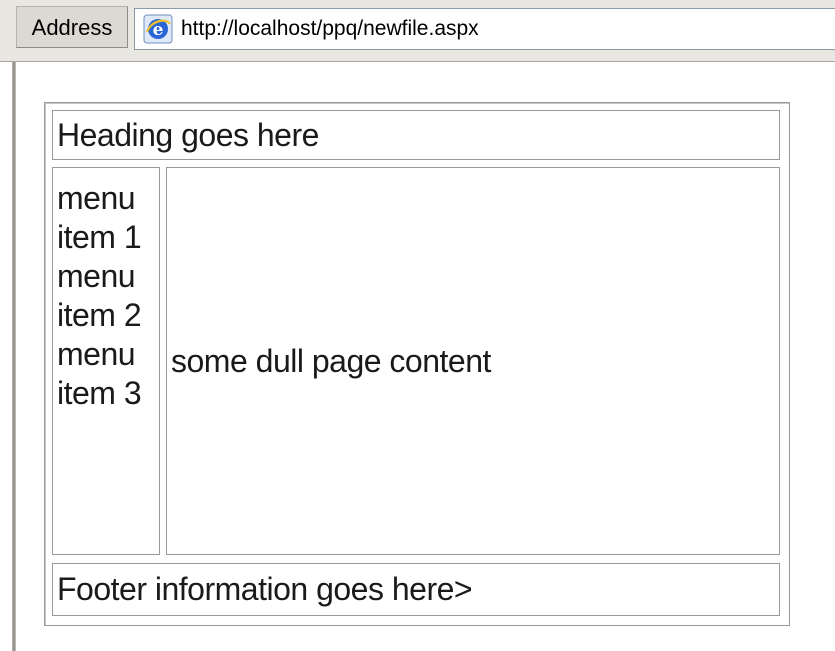  I want to click on heading-cell: Heading goes here, so click(416, 135).